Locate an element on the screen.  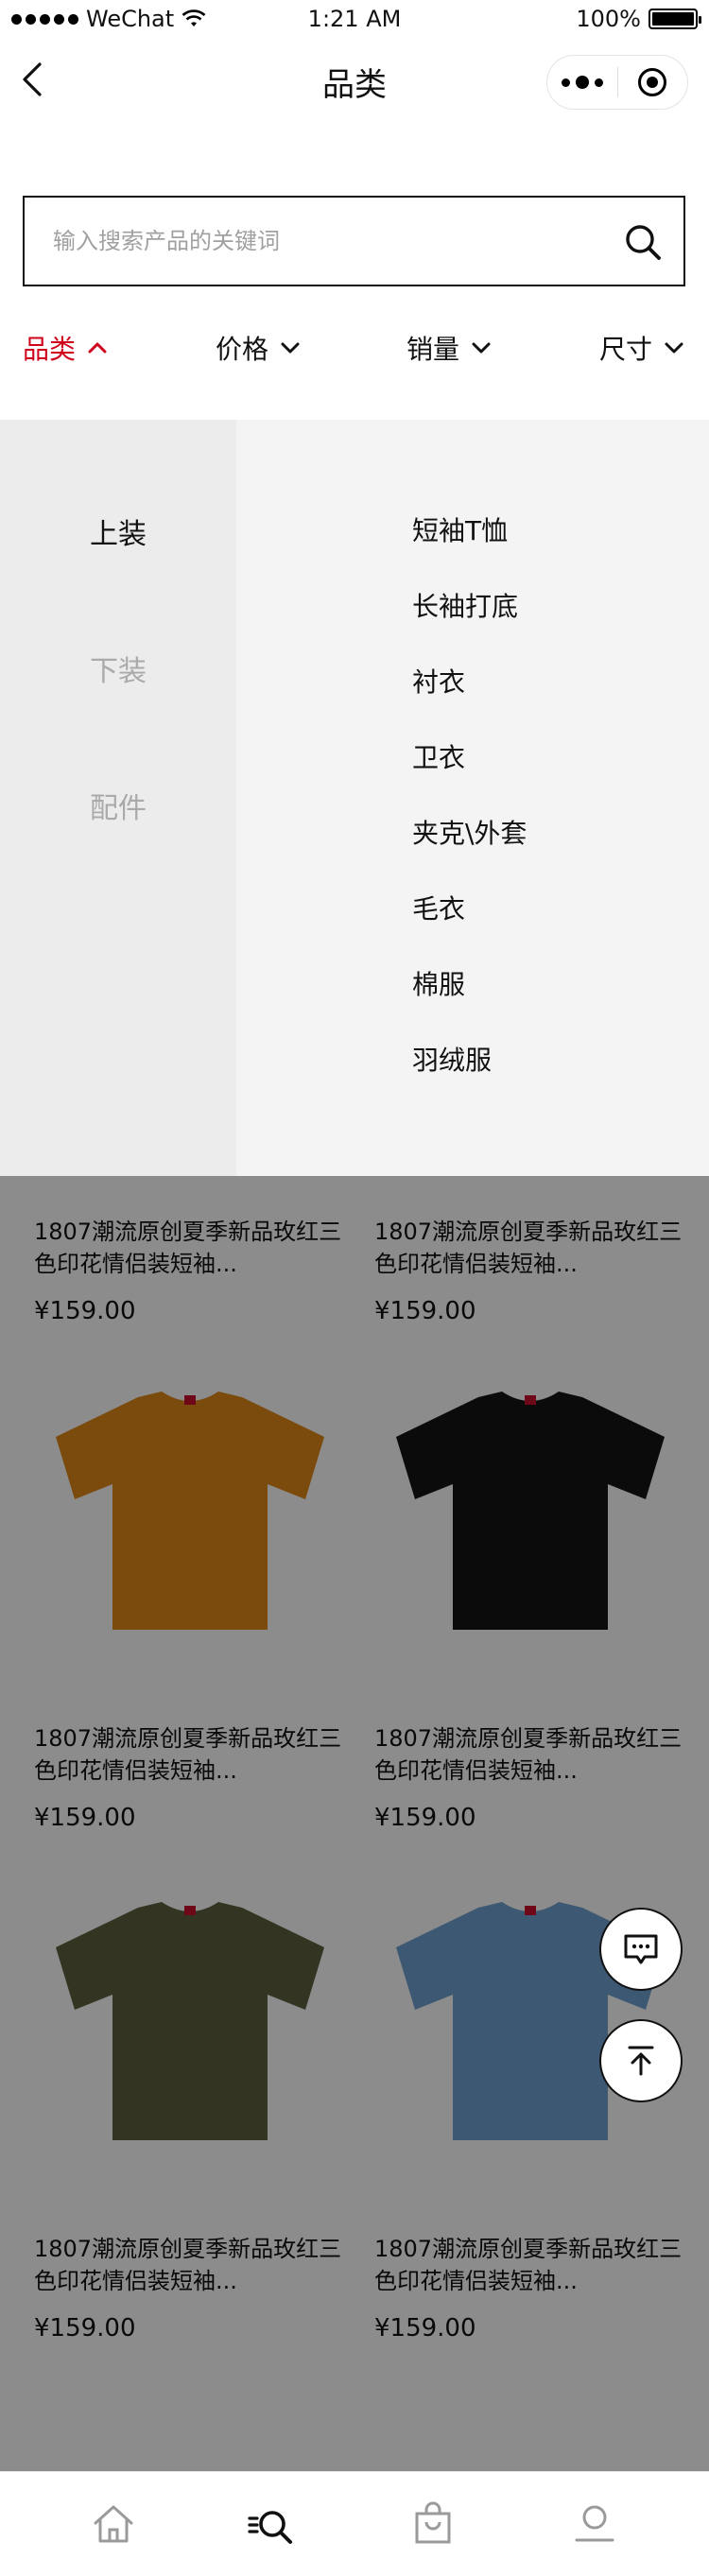
filter-sales: 销量 is located at coordinates (449, 348).